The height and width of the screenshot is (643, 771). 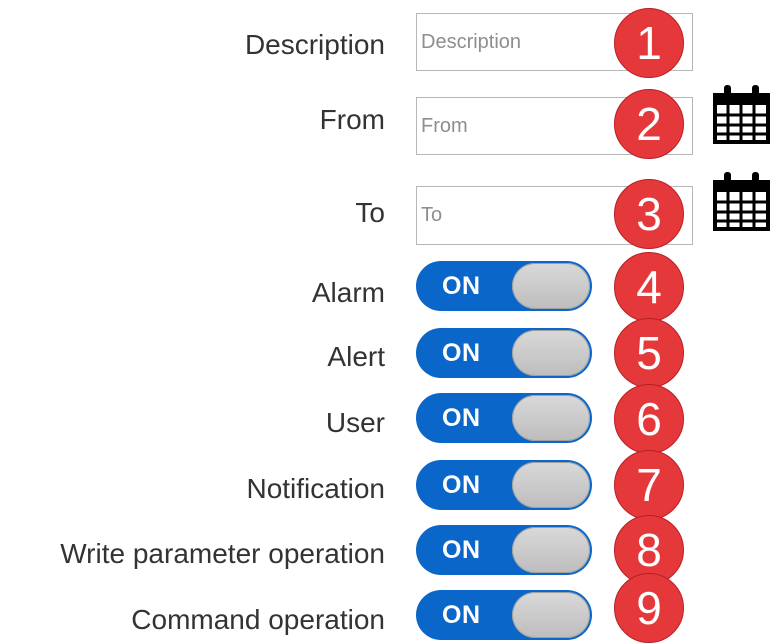 I want to click on alarm-label: Alarm, so click(x=348, y=292).